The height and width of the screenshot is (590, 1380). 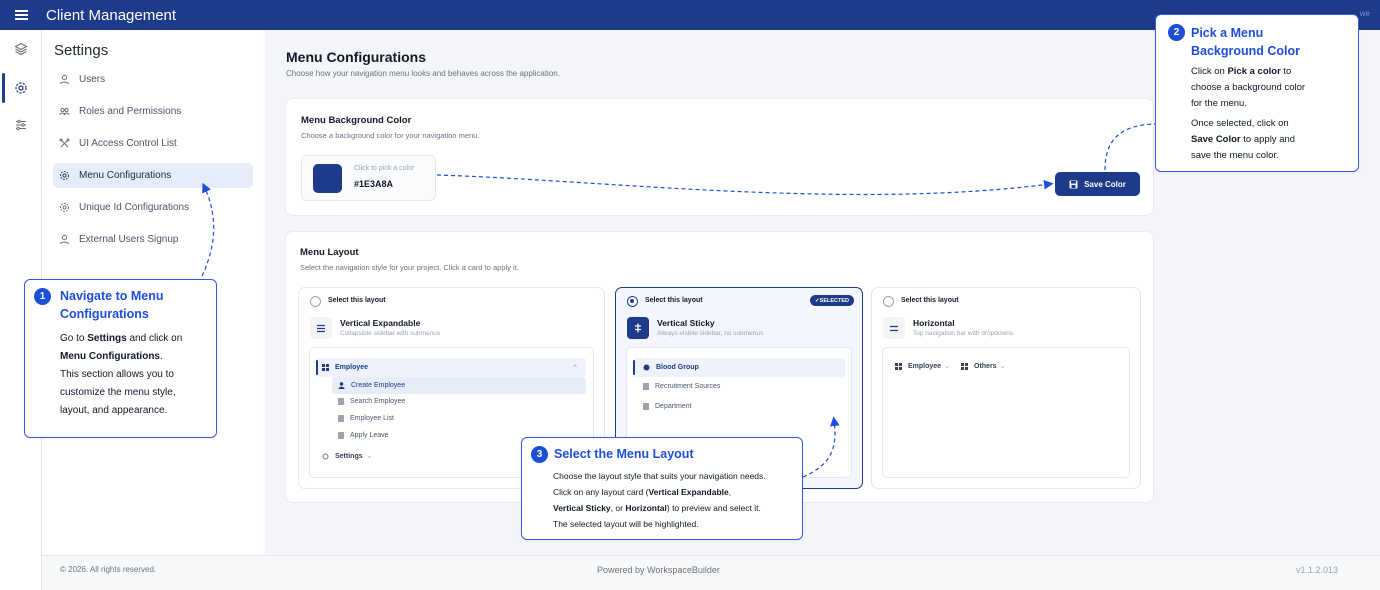 I want to click on preview-menu-others: Others ⌄, so click(x=983, y=366).